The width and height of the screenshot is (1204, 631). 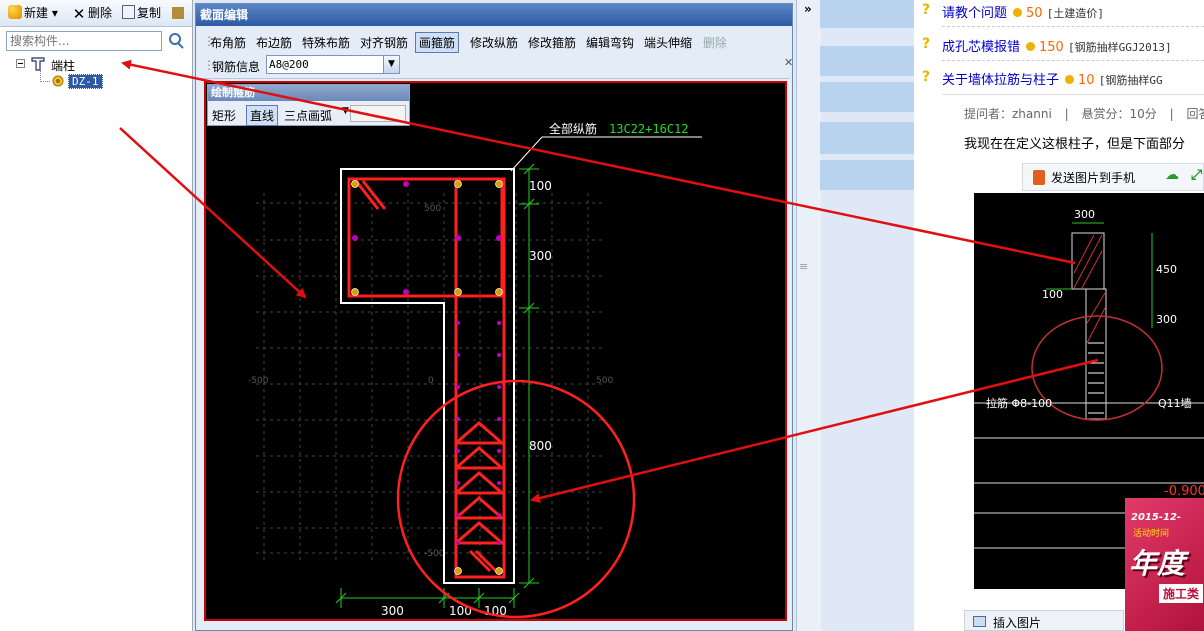 I want to click on new-icon, so click(x=15, y=12).